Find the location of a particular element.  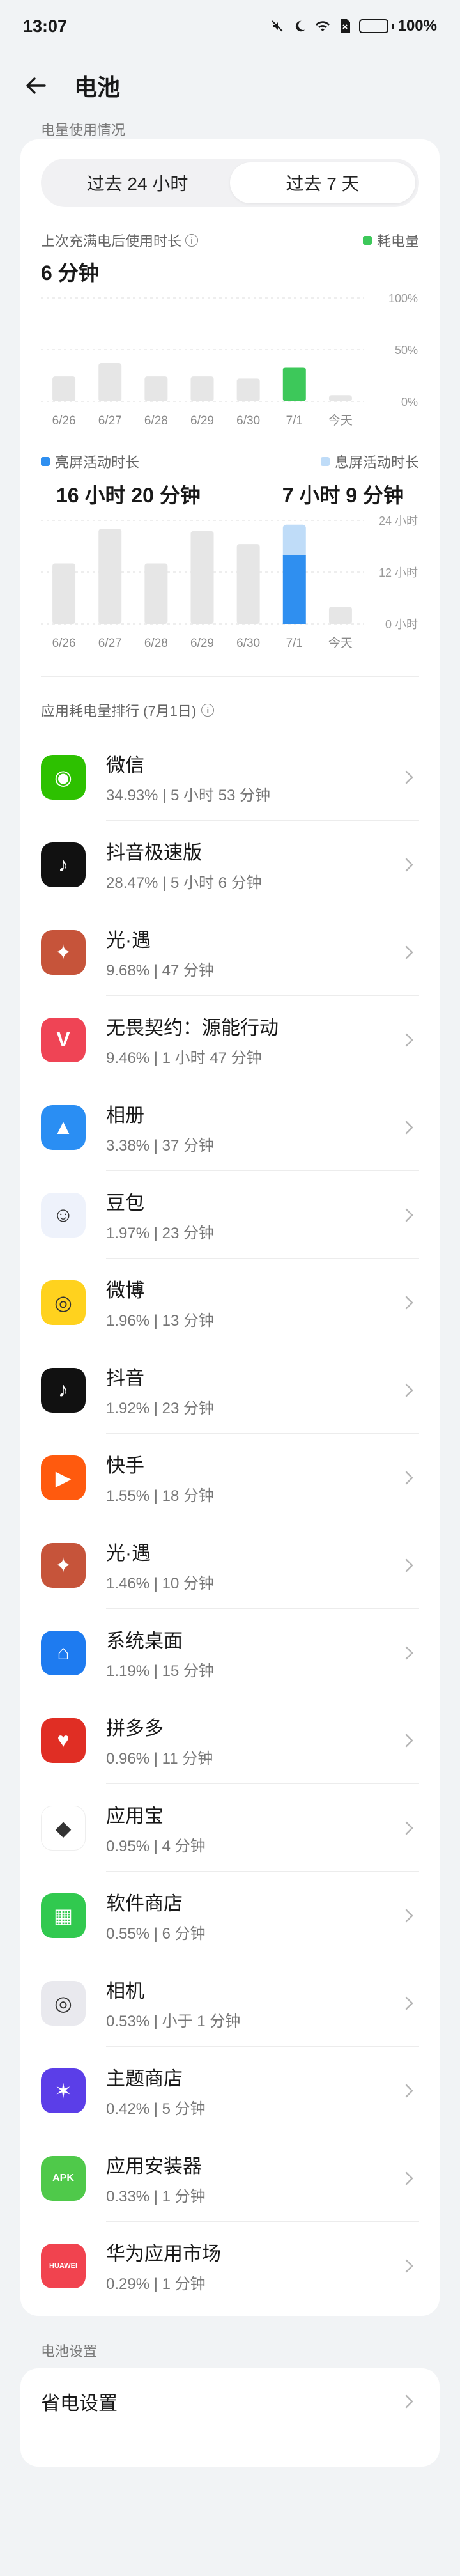

app-list-item: ⌂ 系统桌面 1.19% | 15 分钟 is located at coordinates (230, 1652).